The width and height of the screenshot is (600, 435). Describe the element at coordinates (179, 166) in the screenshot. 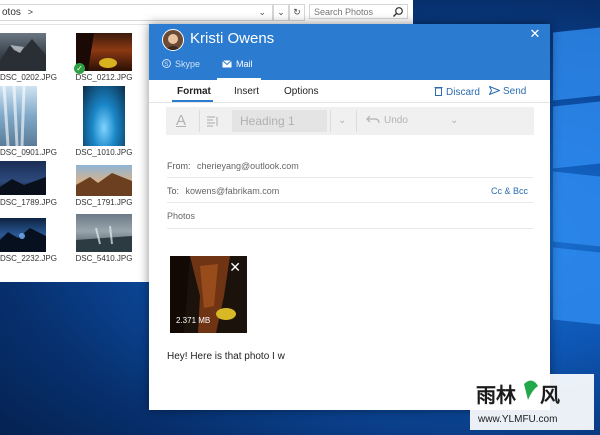

I see `from-label: From:` at that location.